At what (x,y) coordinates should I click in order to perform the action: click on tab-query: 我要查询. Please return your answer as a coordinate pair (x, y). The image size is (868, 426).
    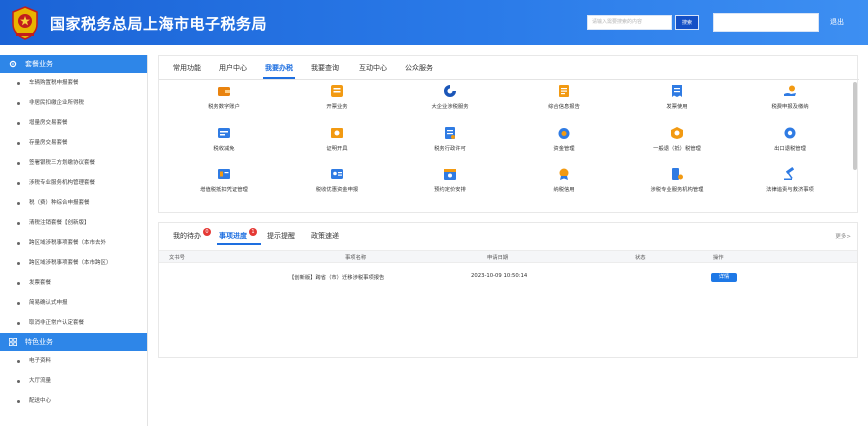
    Looking at the image, I should click on (325, 68).